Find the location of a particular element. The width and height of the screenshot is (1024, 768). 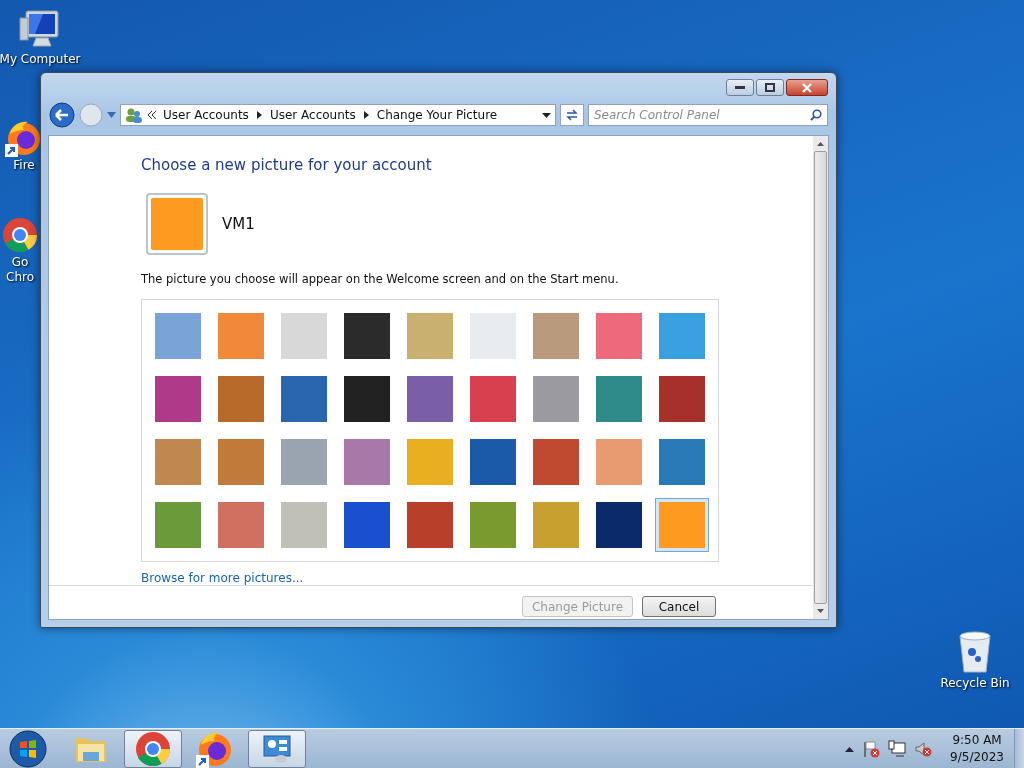

icon-label: Chro is located at coordinates (20, 277).